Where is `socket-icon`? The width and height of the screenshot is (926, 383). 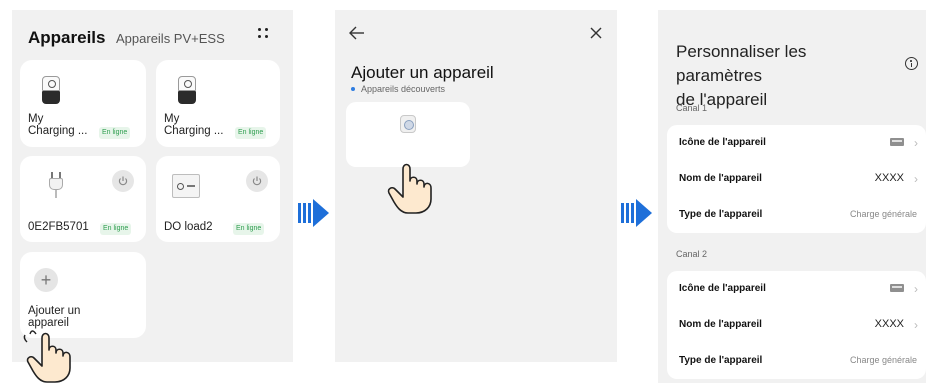
socket-icon is located at coordinates (408, 124).